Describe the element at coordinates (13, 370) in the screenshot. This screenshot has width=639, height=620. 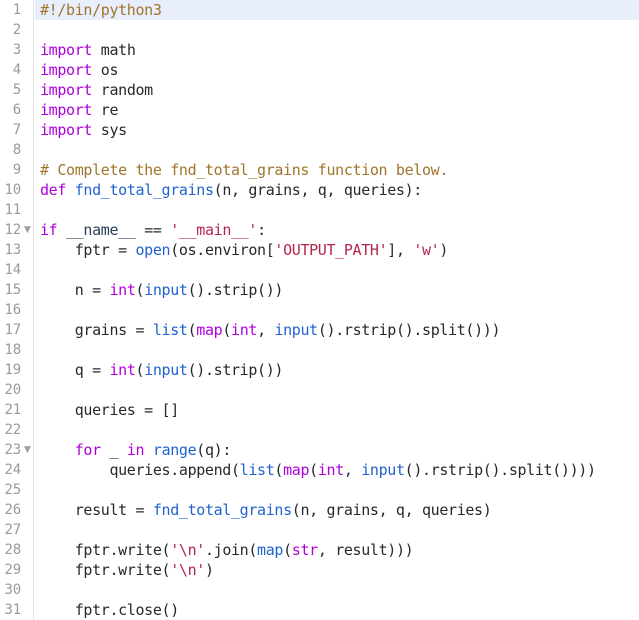
I see `line-number: 19` at that location.